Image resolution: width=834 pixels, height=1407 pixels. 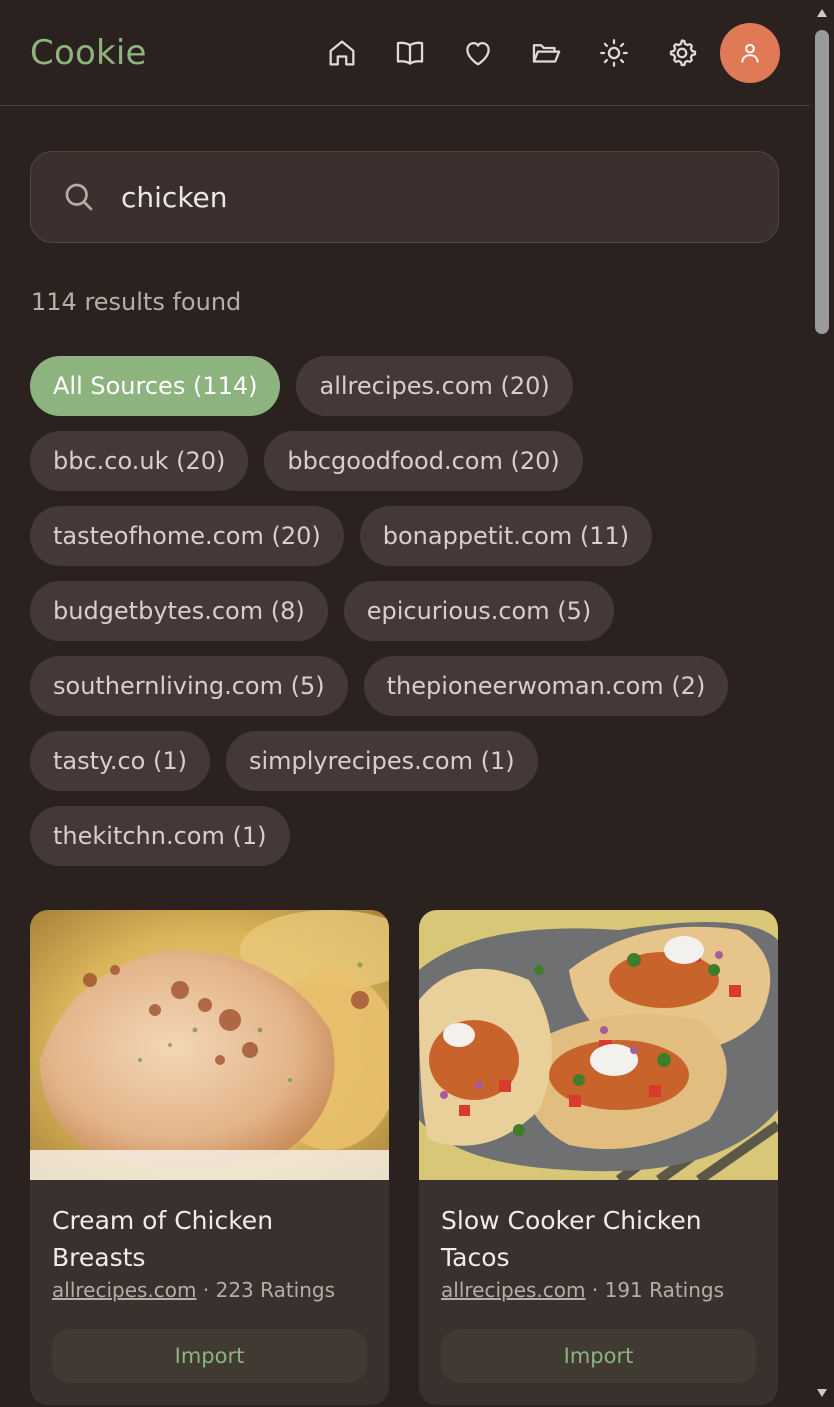 I want to click on scroll-up-arrow-icon, so click(x=822, y=13).